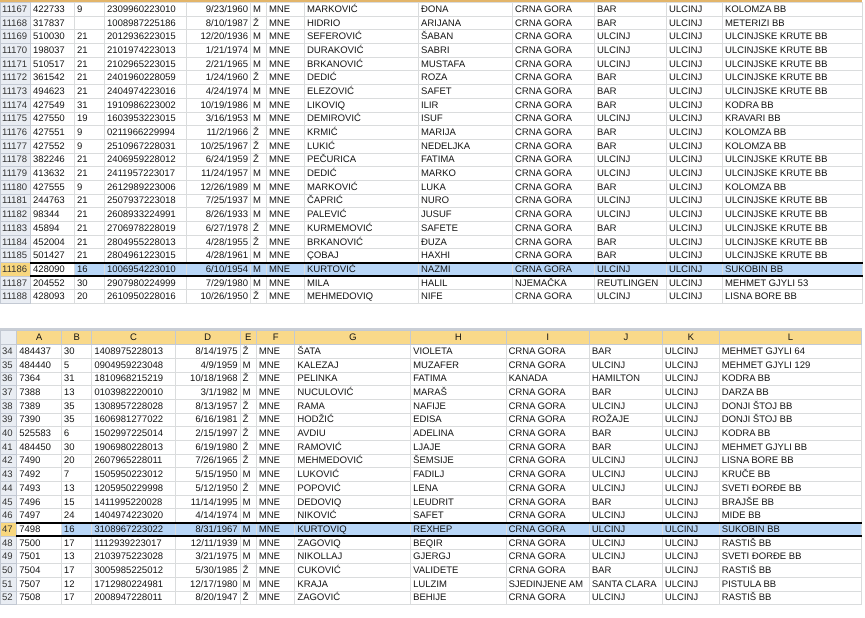 This screenshot has height=618, width=865. What do you see at coordinates (15, 201) in the screenshot?
I see `row-header: 11181` at bounding box center [15, 201].